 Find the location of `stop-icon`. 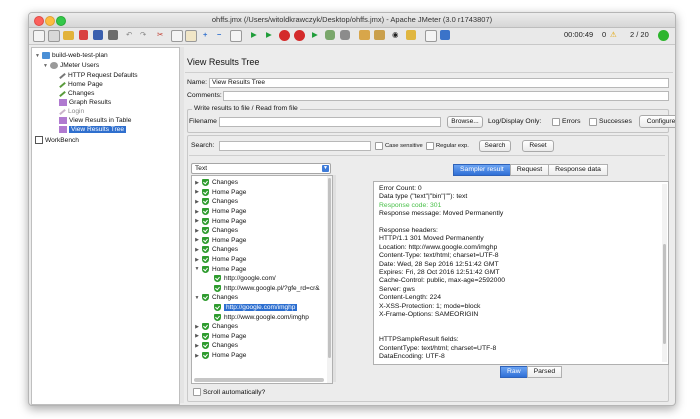

stop-icon is located at coordinates (284, 35).